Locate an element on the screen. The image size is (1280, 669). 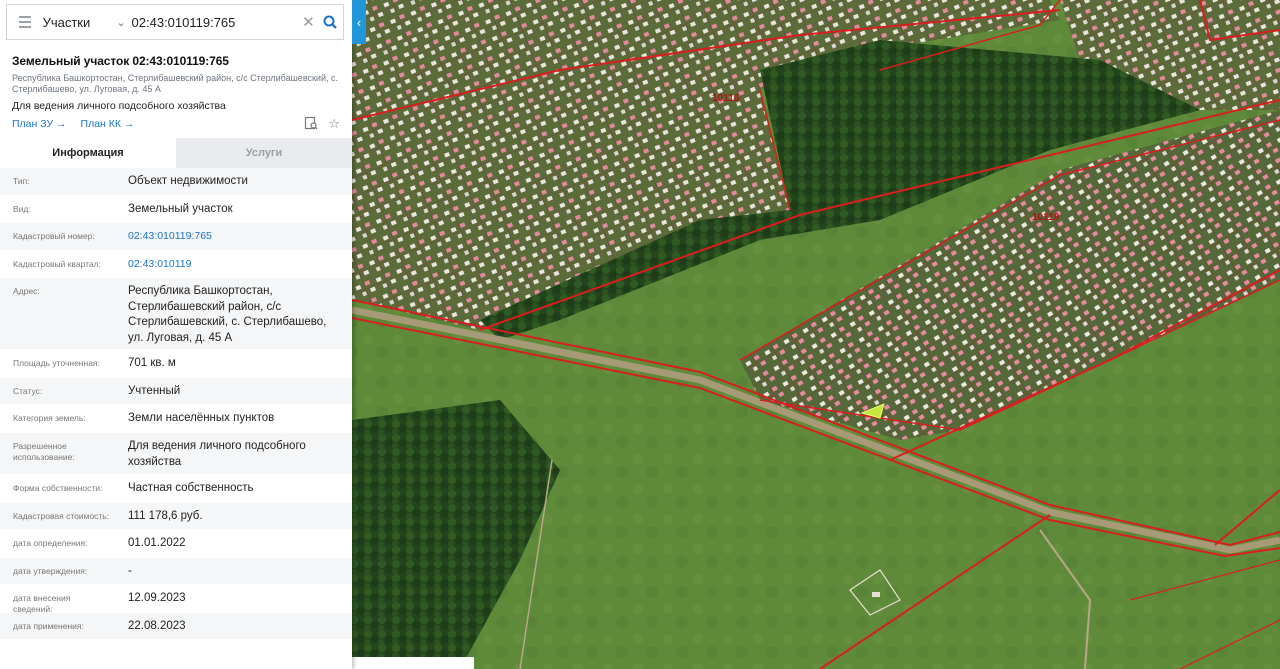
info-key: дата определения: is located at coordinates (50, 543).